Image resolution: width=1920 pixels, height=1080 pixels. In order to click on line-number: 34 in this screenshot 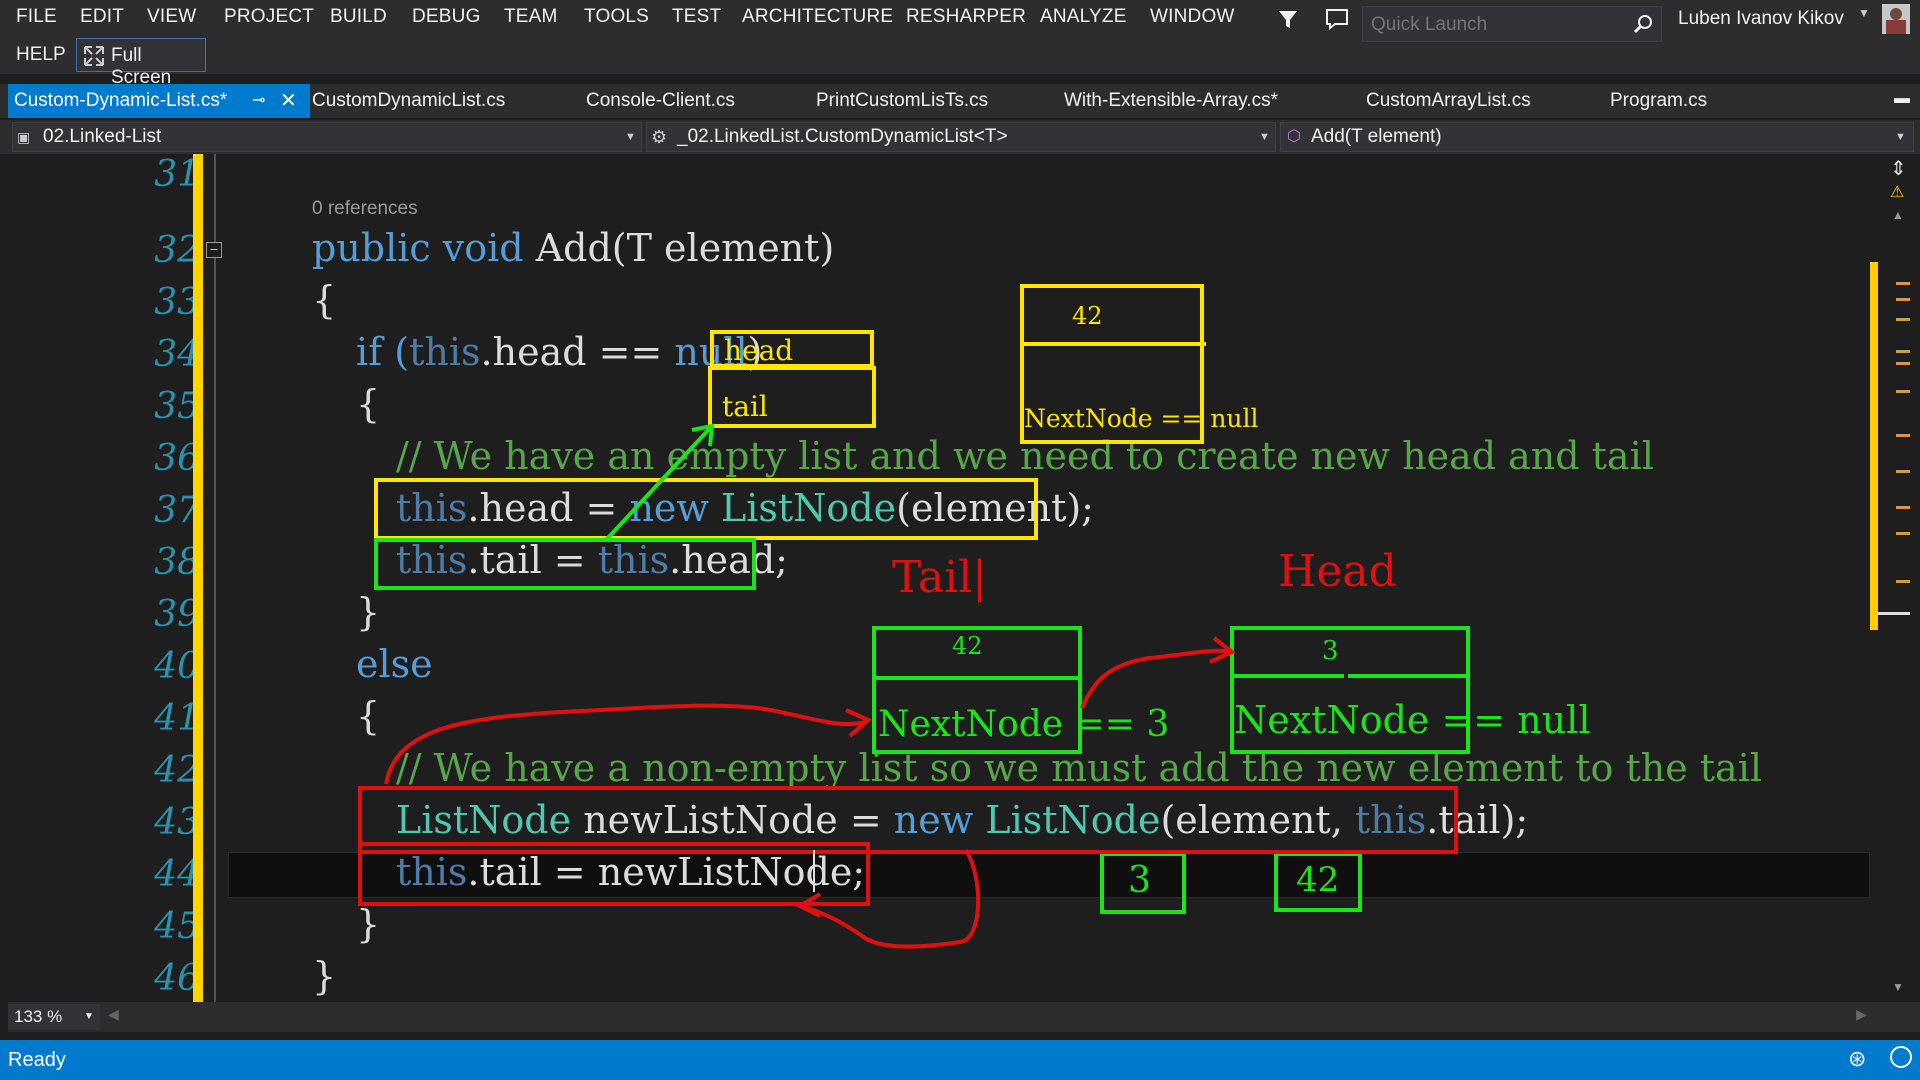, I will do `click(177, 354)`.